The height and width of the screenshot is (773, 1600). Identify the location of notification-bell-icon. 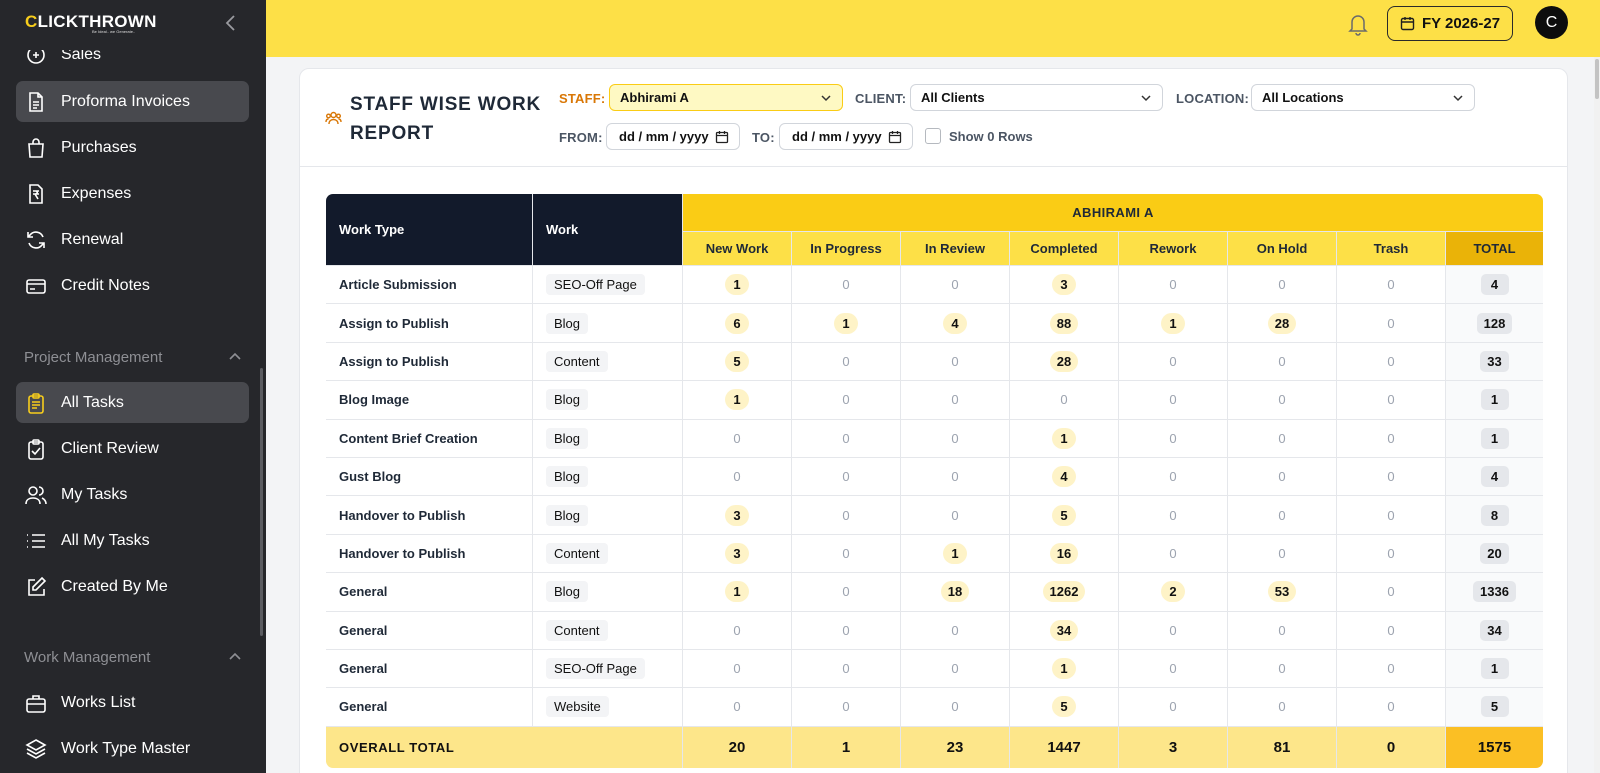
(1358, 24).